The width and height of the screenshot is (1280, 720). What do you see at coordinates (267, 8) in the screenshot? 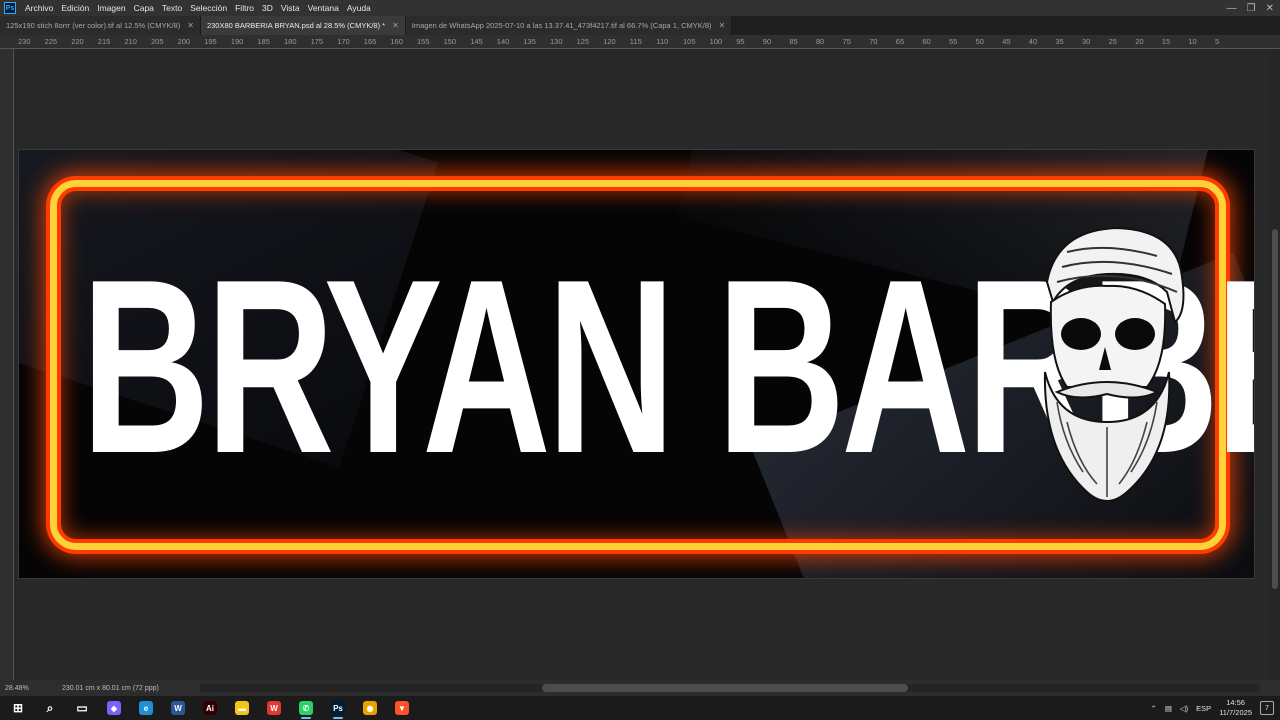
I see `menu-3d: 3D` at bounding box center [267, 8].